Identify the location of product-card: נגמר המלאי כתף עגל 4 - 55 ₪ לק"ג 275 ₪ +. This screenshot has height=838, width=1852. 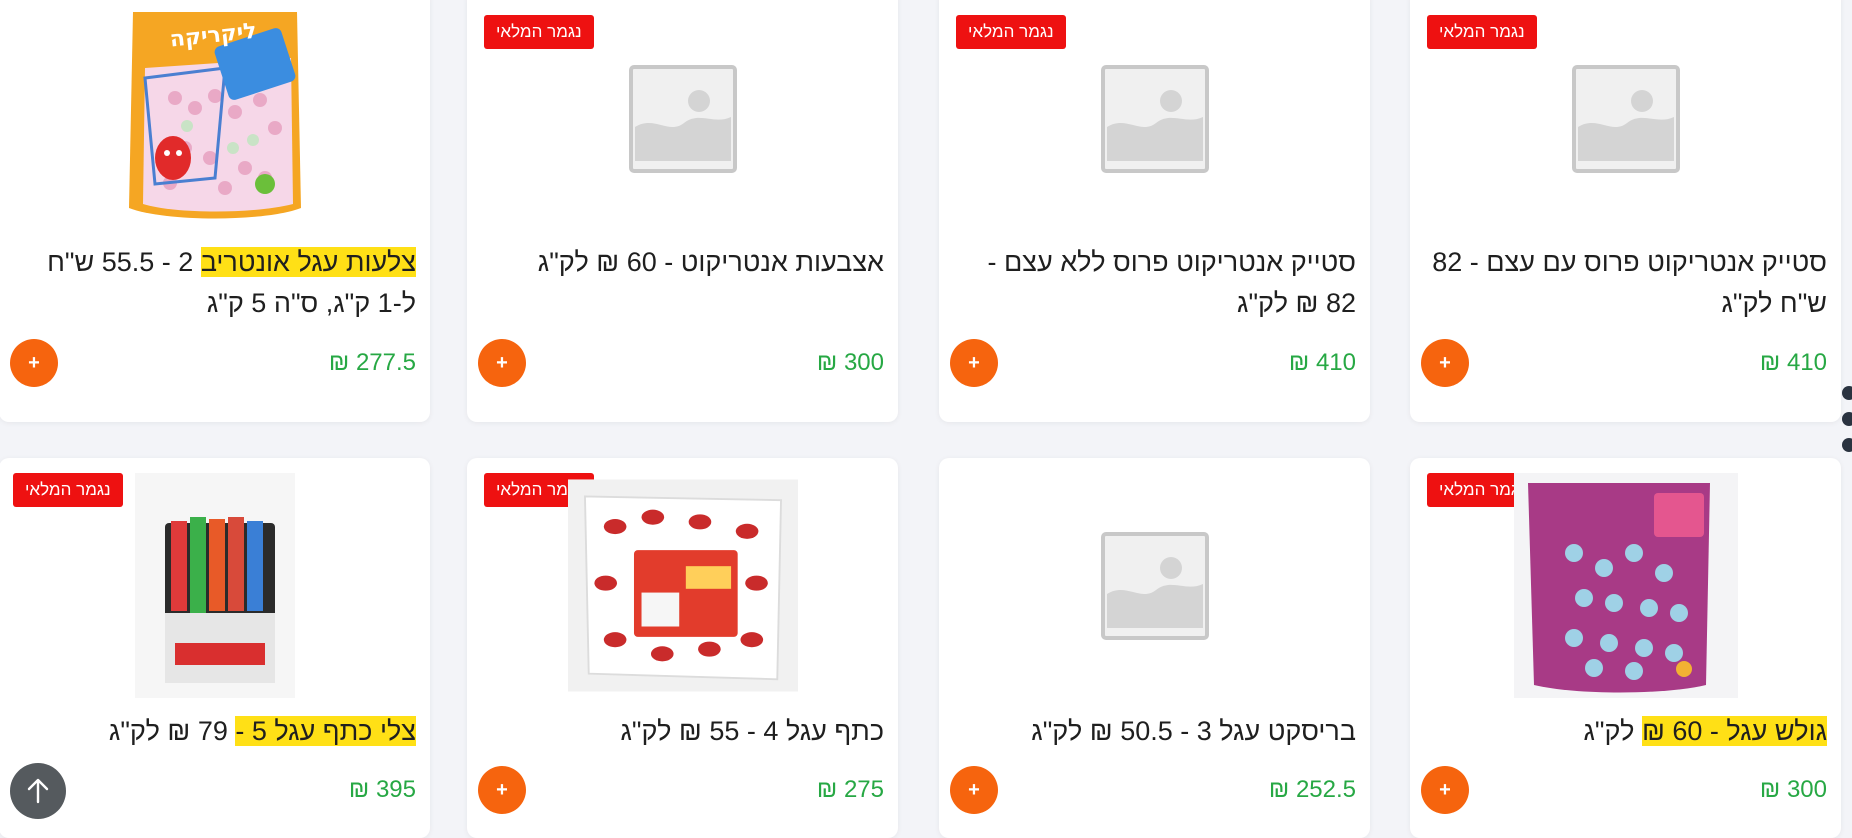
(682, 648).